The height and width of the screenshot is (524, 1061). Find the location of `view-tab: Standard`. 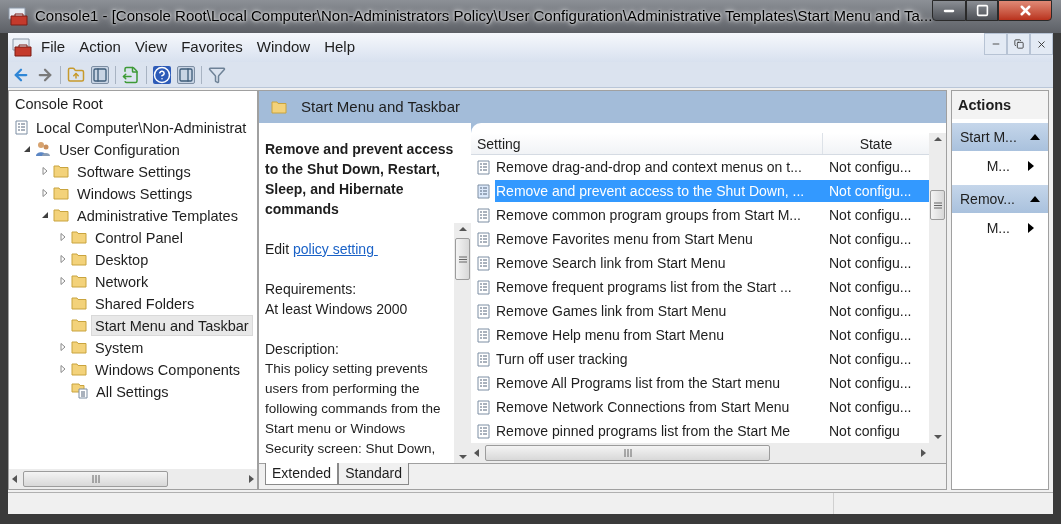

view-tab: Standard is located at coordinates (373, 474).